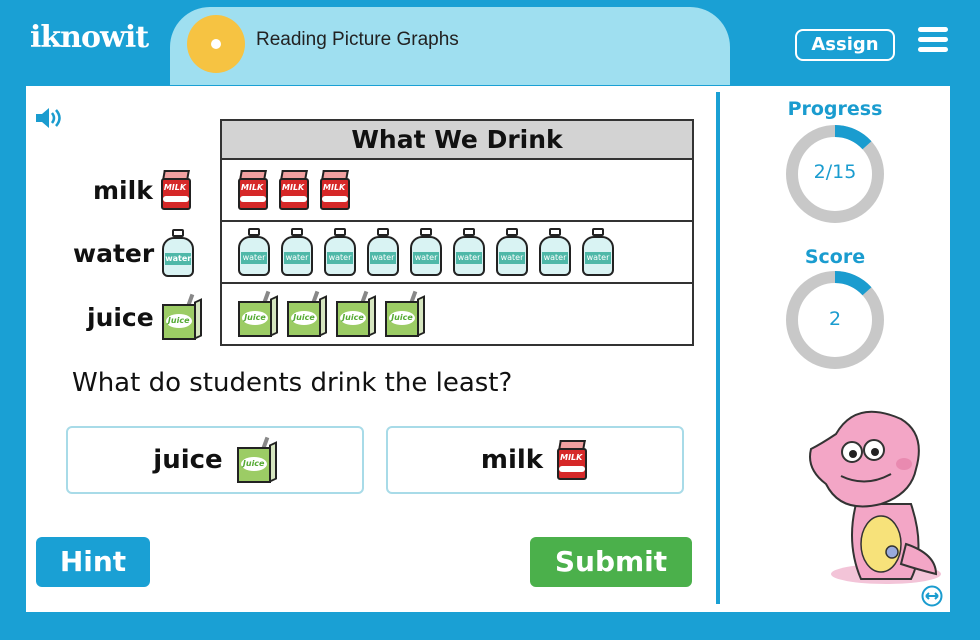 This screenshot has width=980, height=640. I want to click on row-label-milk: milk MILK, so click(143, 190).